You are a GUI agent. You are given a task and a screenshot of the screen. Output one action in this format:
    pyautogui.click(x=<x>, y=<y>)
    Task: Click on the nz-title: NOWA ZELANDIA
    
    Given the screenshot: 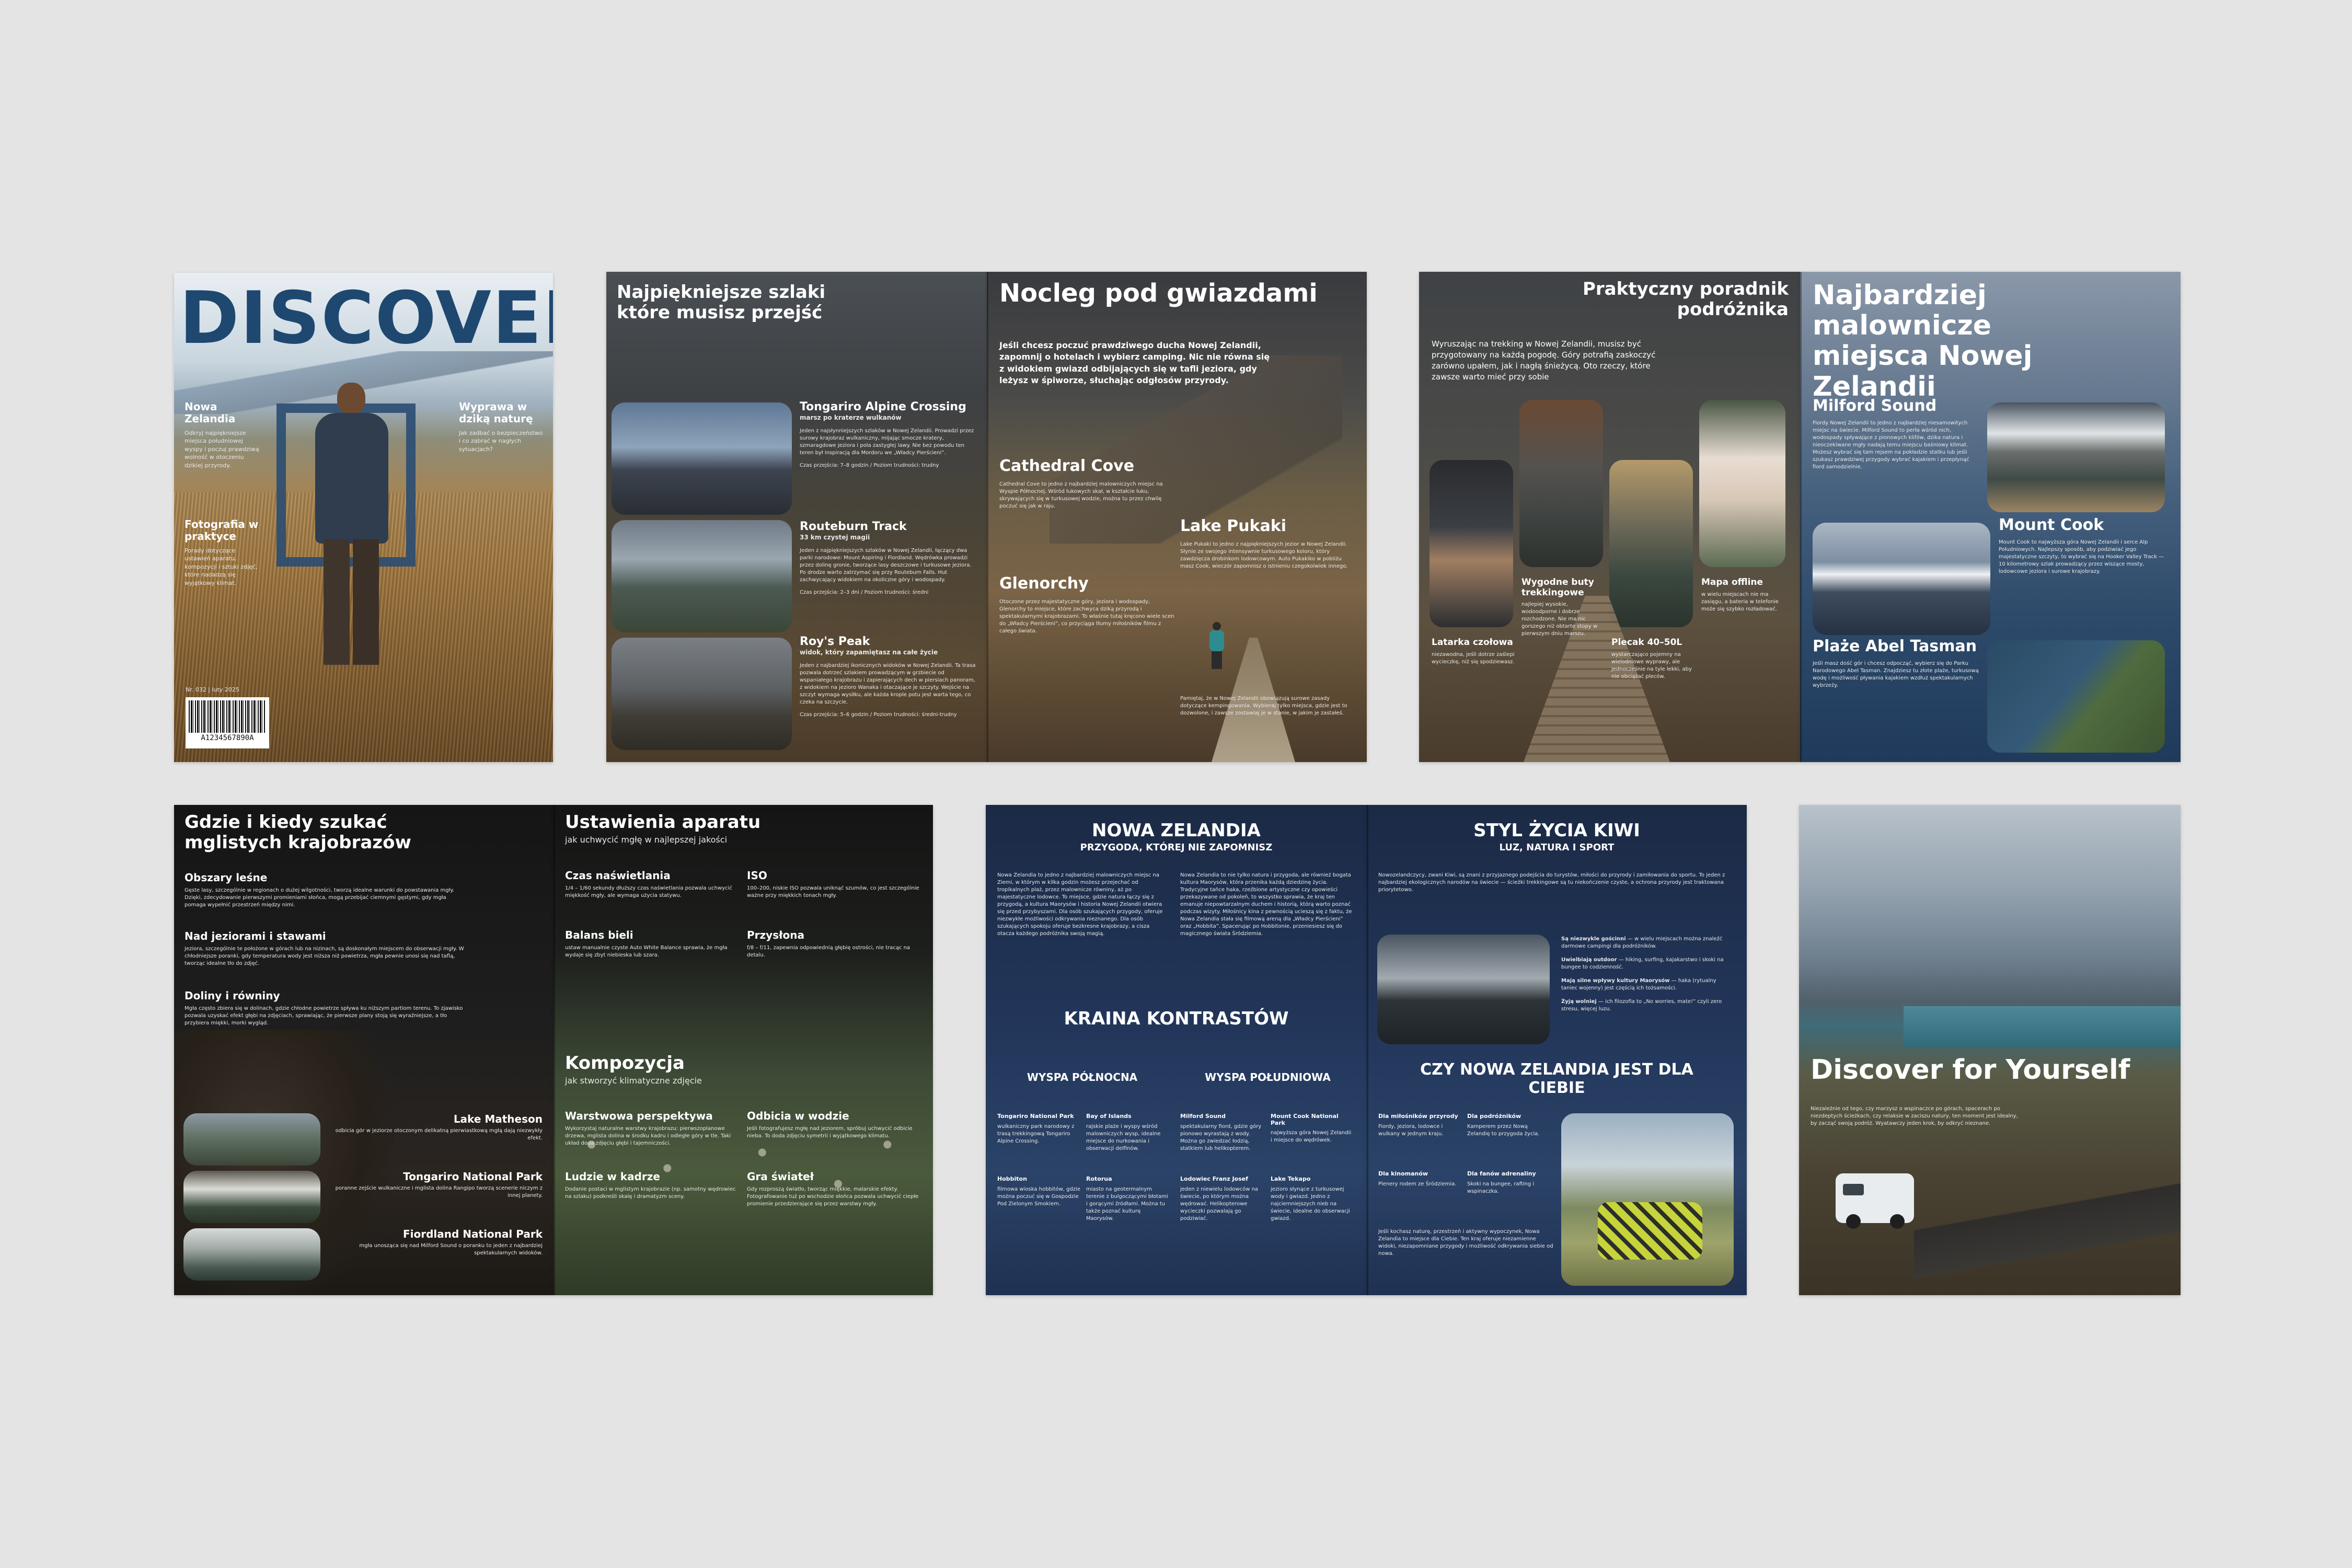 What is the action you would take?
    pyautogui.click(x=1176, y=830)
    